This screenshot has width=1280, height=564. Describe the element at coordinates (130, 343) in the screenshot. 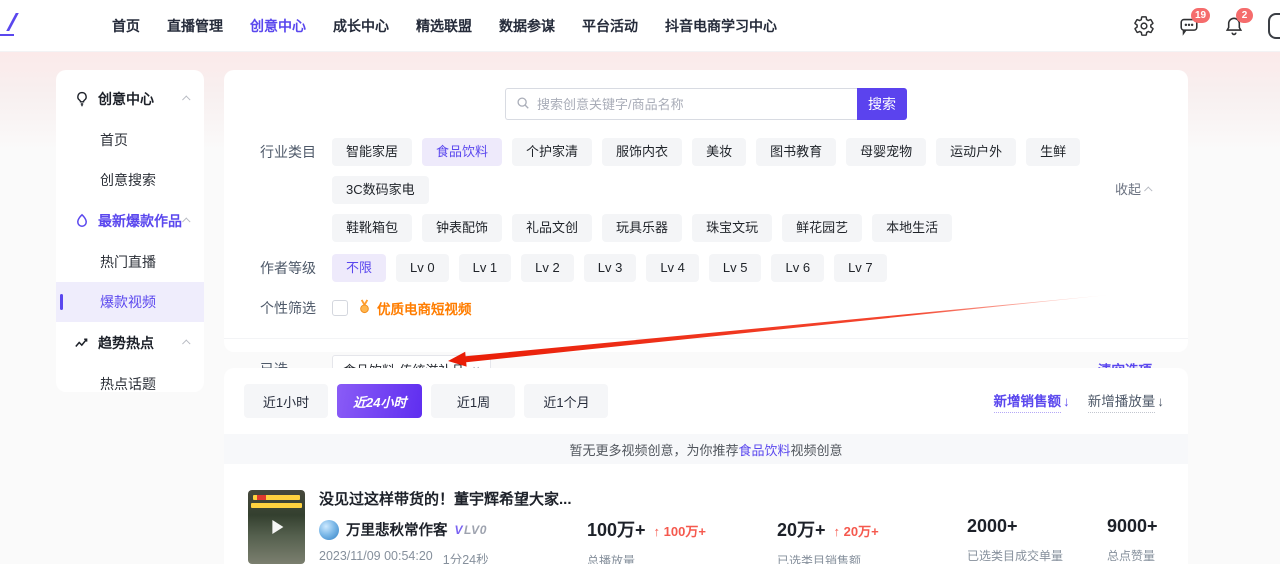

I see `sidebar-section-trend-hotspots: 趋势热点` at that location.